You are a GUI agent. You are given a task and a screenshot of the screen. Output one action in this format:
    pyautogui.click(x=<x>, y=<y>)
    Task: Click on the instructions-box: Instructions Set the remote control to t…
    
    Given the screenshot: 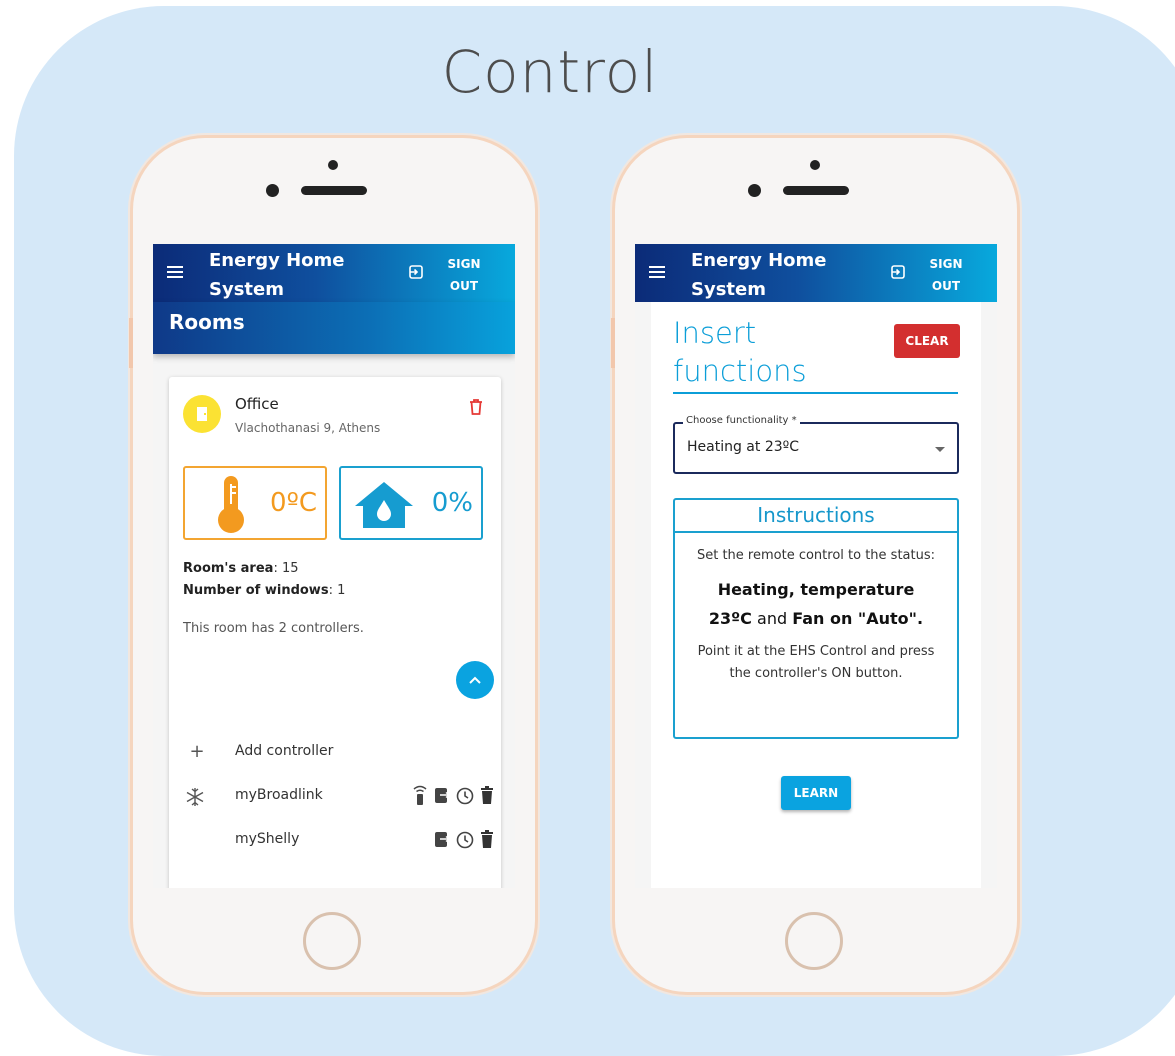 What is the action you would take?
    pyautogui.click(x=816, y=618)
    